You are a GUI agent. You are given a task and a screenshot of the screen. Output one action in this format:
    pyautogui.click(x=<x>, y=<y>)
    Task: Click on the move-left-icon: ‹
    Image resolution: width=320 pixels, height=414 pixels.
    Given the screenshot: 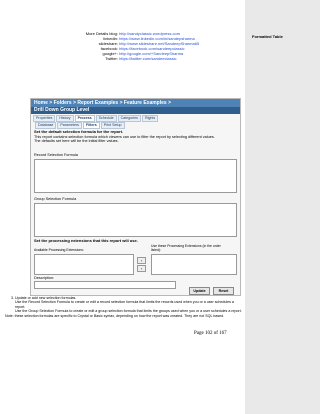 What is the action you would take?
    pyautogui.click(x=141, y=268)
    